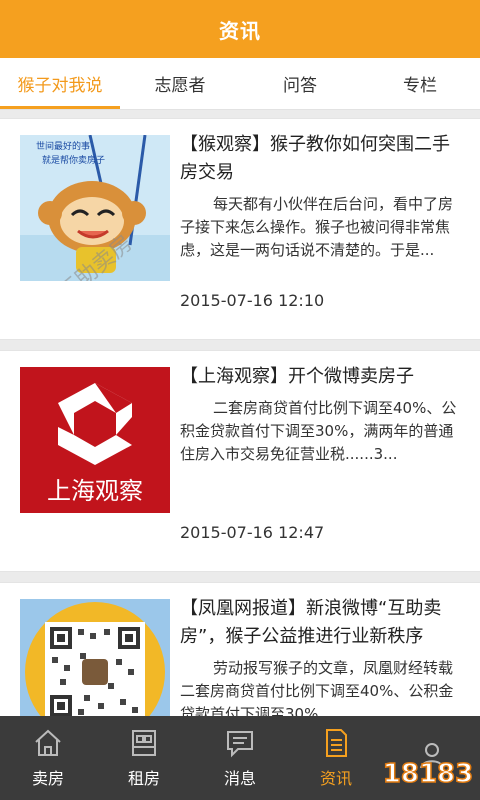 The image size is (480, 800). What do you see at coordinates (144, 758) in the screenshot?
I see `nav-rent-house: 租房` at bounding box center [144, 758].